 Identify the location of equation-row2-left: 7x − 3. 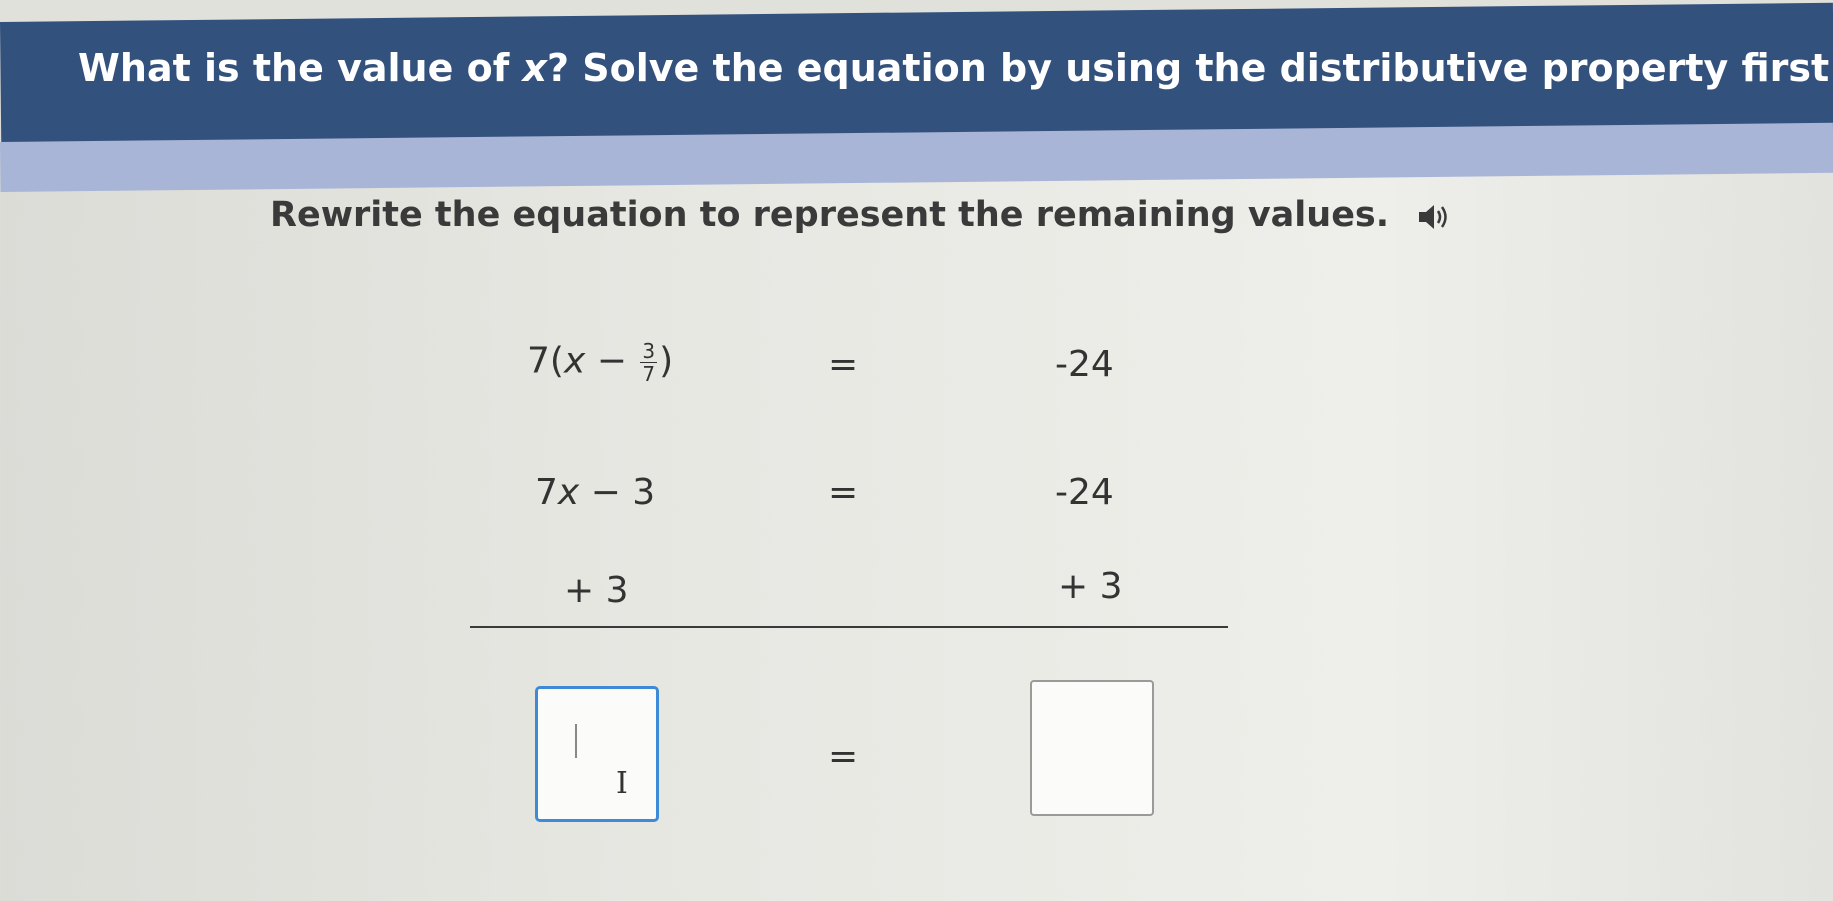
(595, 492).